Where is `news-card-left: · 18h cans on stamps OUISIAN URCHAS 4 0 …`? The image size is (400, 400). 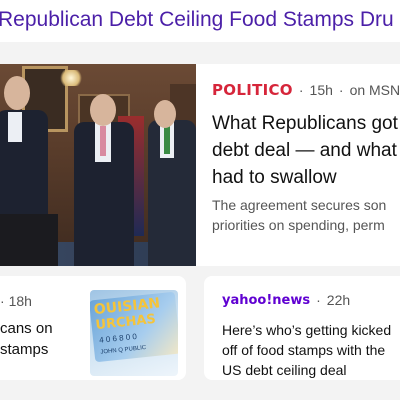 news-card-left: · 18h cans on stamps OUISIAN URCHAS 4 0 … is located at coordinates (93, 328).